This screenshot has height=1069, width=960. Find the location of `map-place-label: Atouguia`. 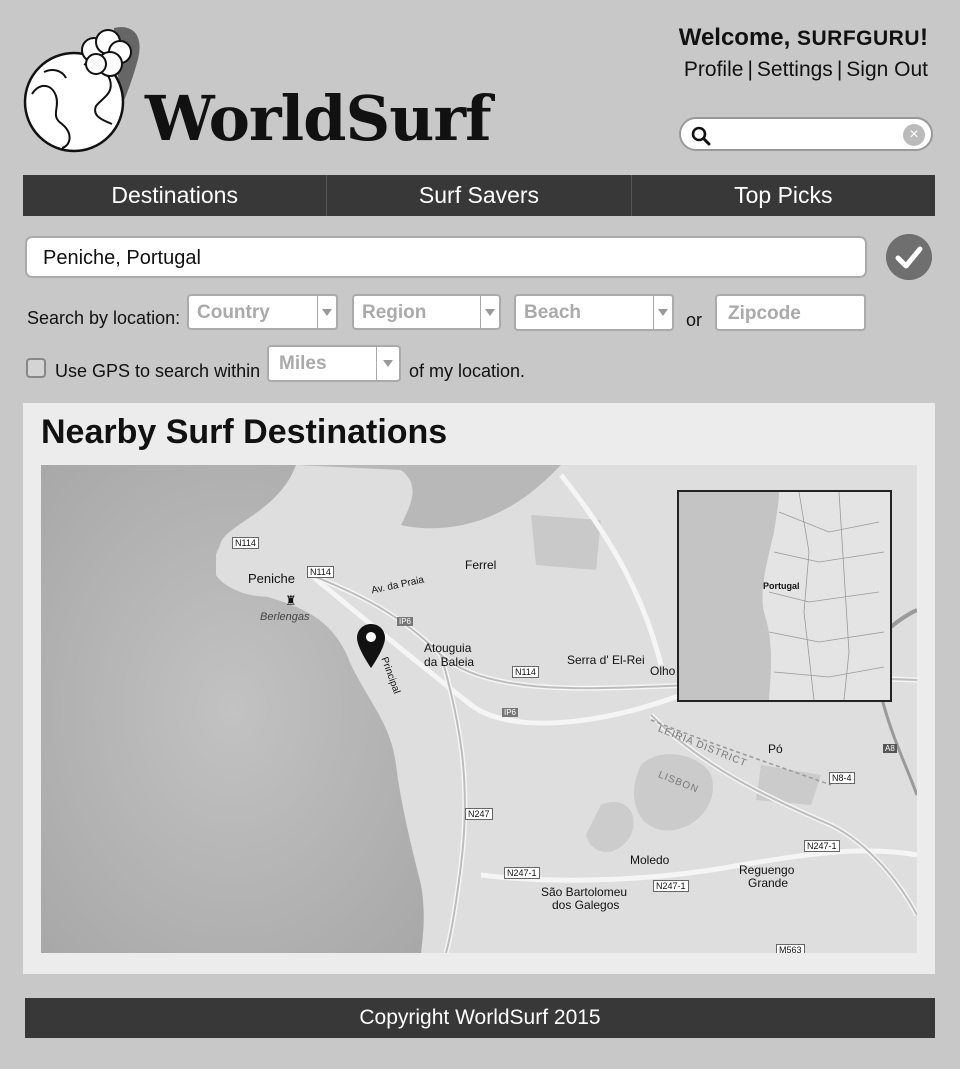

map-place-label: Atouguia is located at coordinates (448, 648).